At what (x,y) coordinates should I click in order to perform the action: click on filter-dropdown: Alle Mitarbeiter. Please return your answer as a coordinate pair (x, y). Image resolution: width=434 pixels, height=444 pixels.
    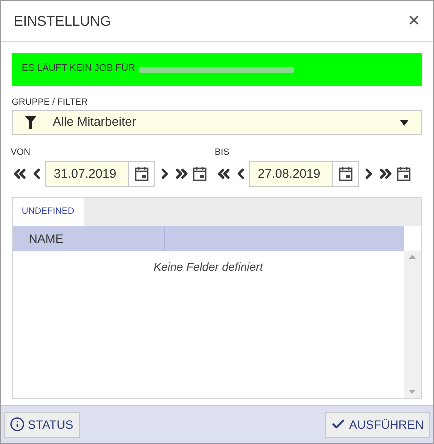
    Looking at the image, I should click on (217, 122).